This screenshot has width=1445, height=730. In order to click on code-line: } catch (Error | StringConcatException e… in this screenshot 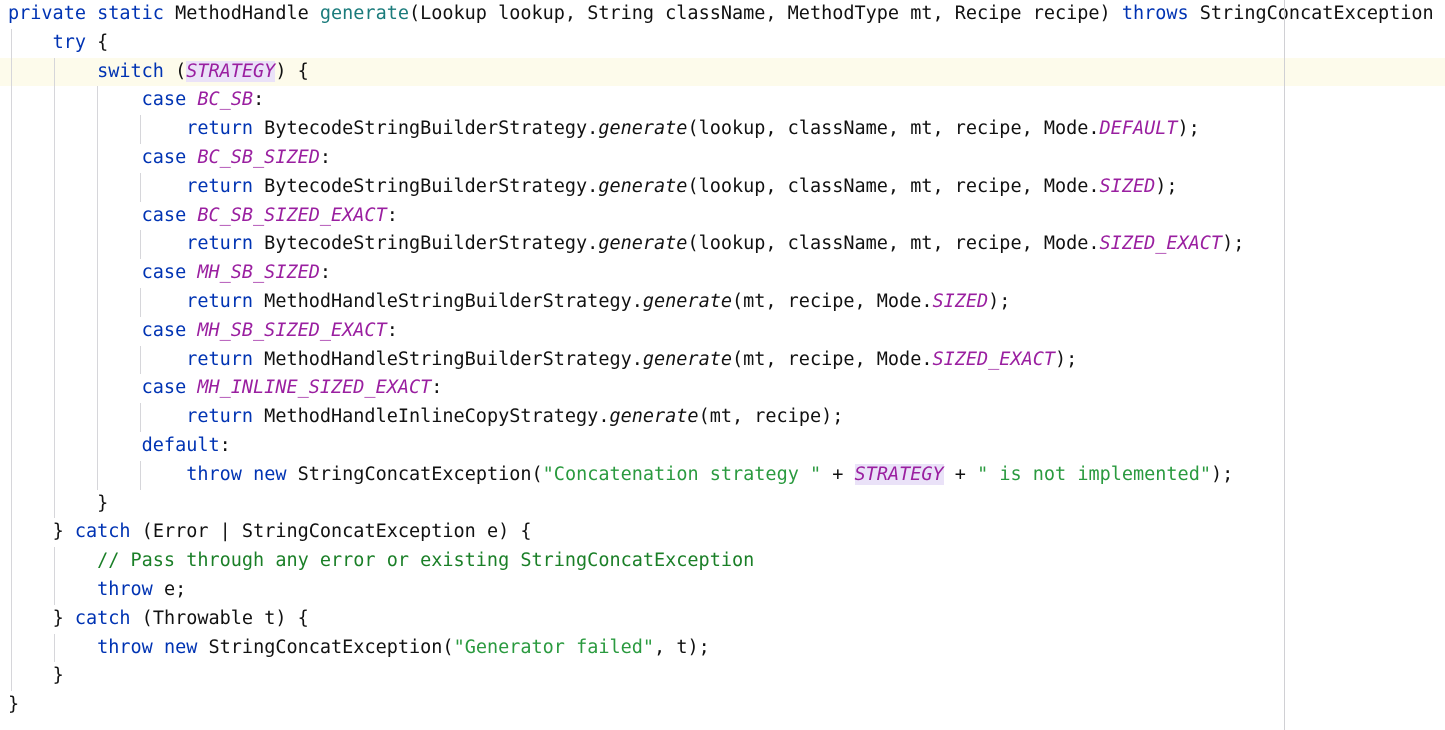, I will do `click(722, 532)`.